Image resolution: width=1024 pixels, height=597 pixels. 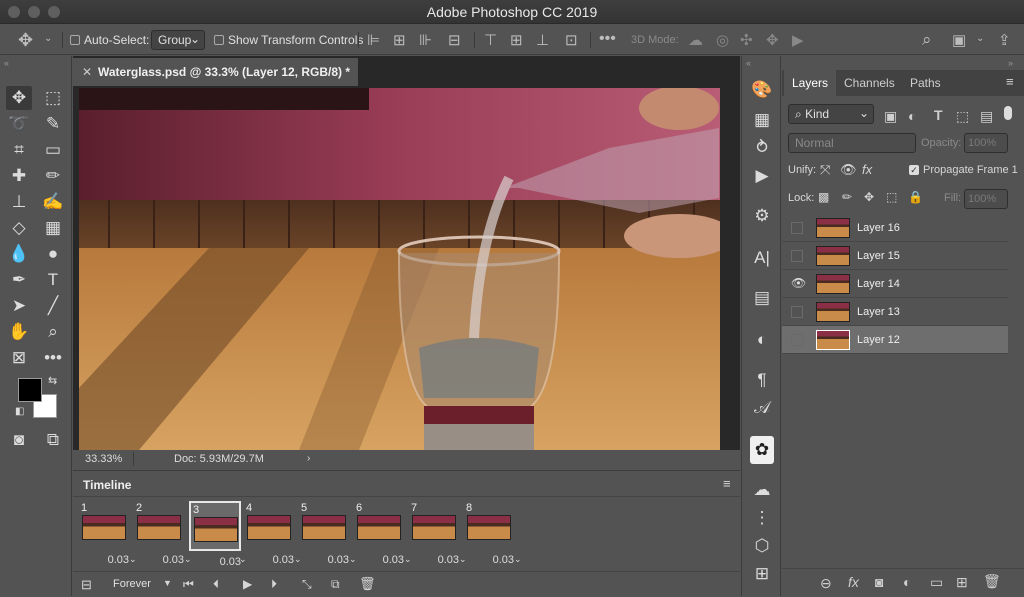 I want to click on unify-position-icon: ⤧, so click(x=825, y=170).